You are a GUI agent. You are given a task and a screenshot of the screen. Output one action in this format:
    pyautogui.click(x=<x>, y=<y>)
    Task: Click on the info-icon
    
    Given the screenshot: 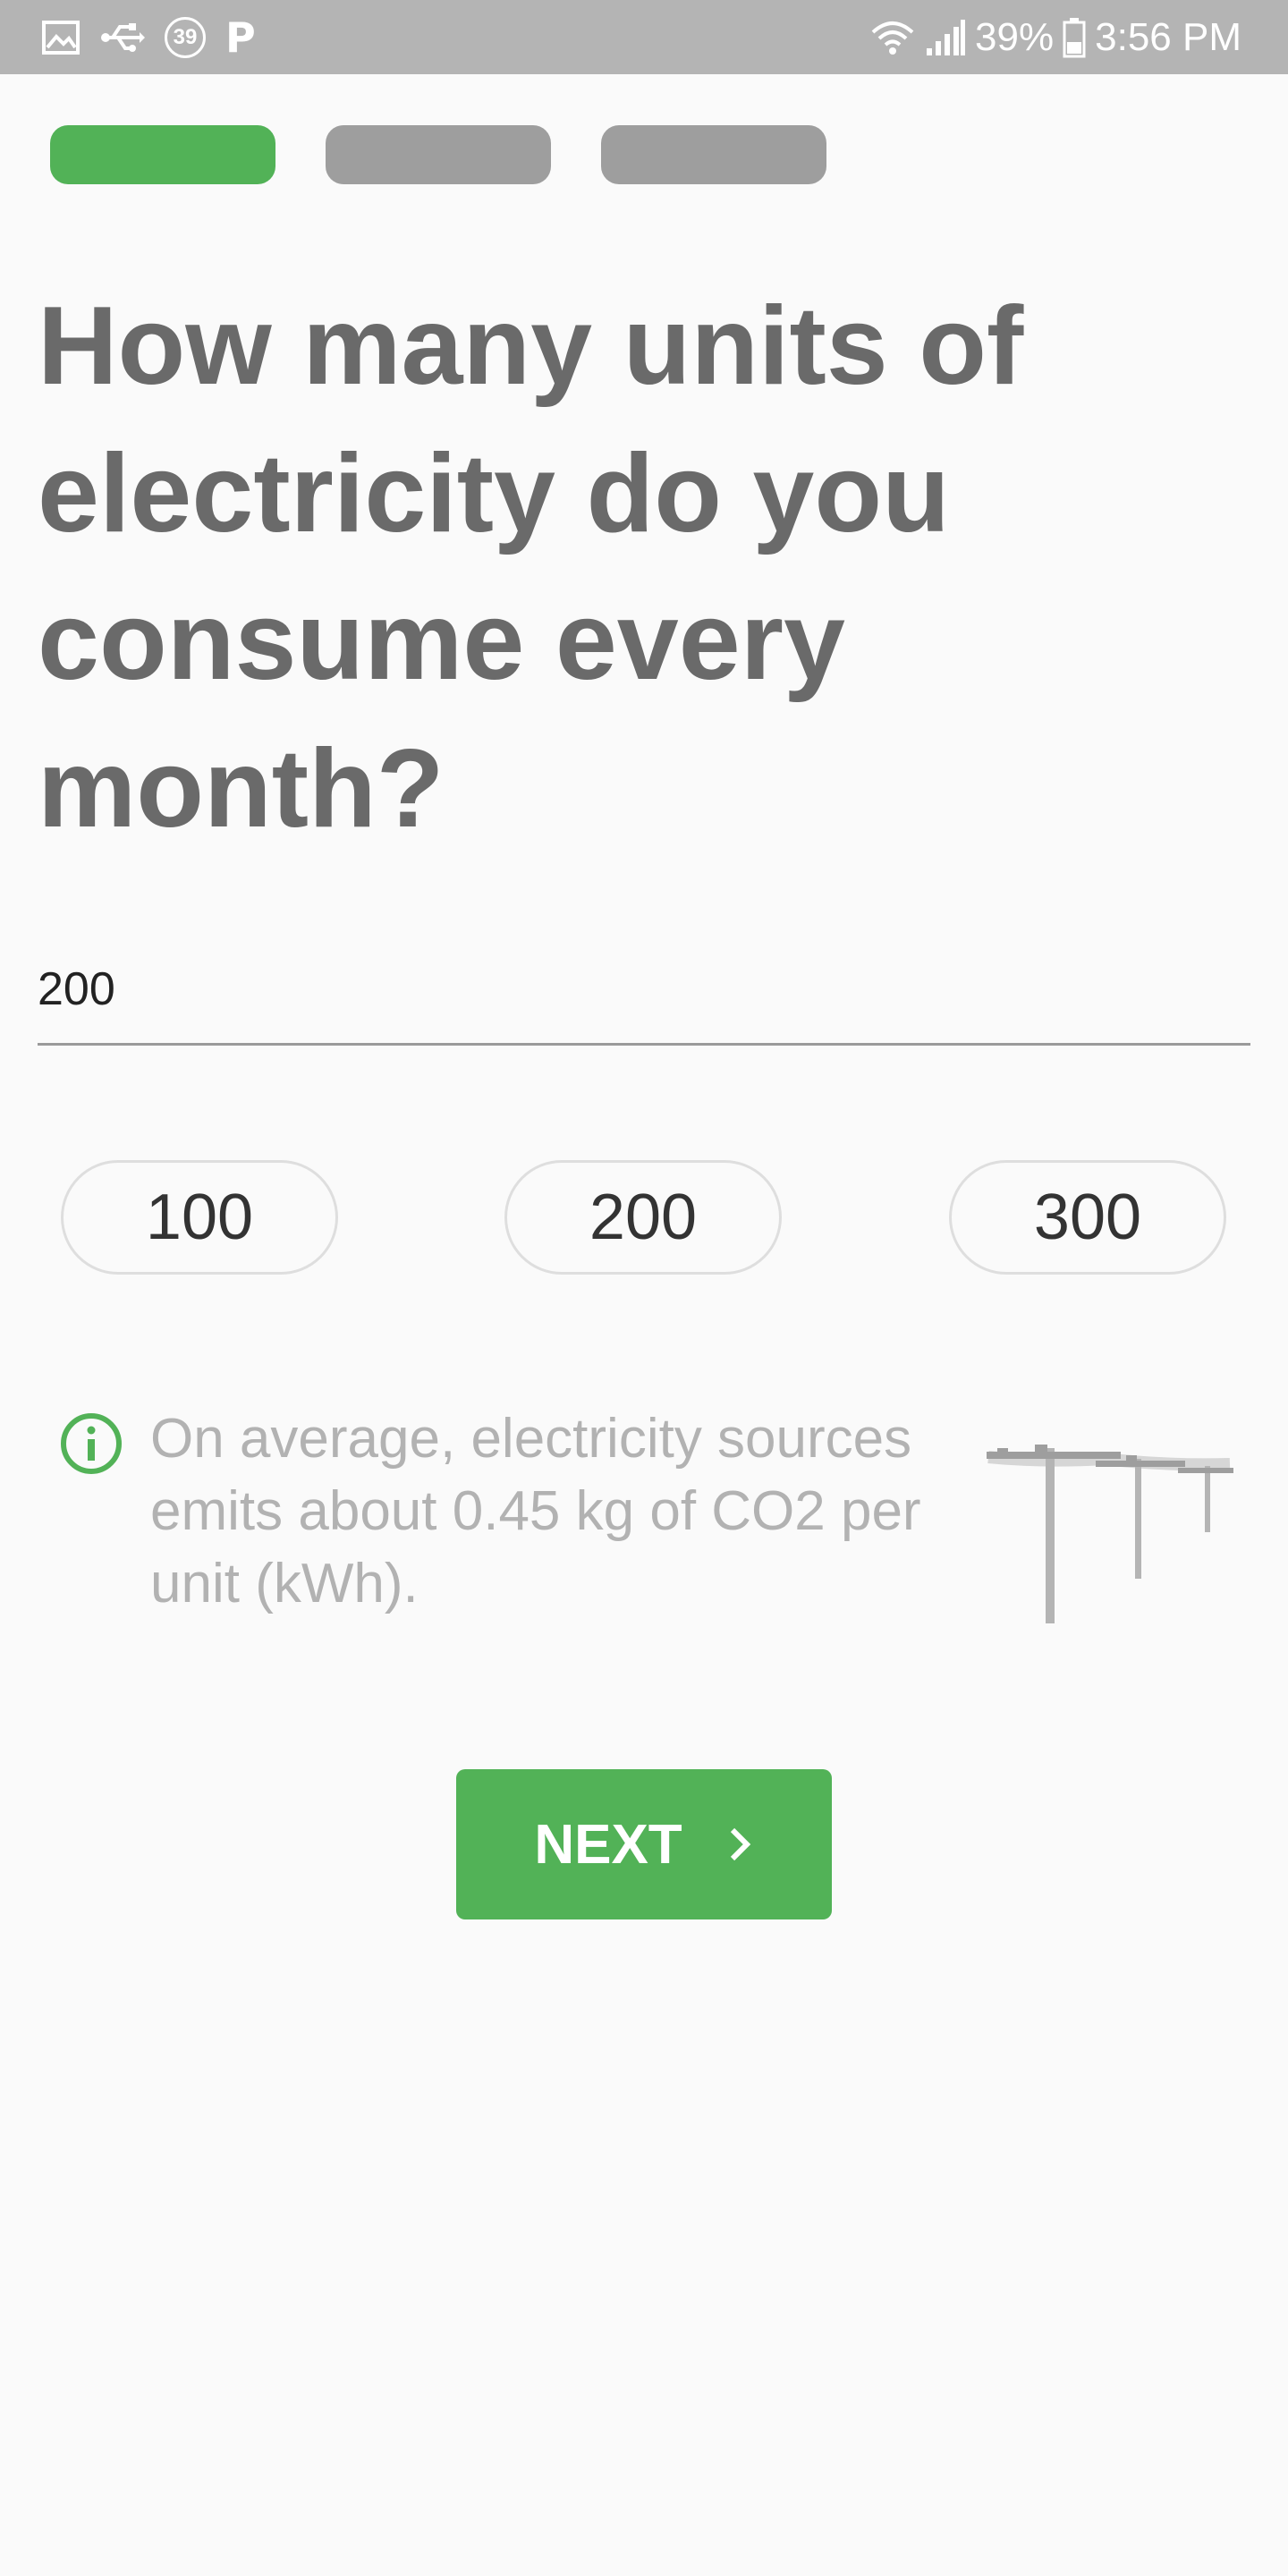 What is the action you would take?
    pyautogui.click(x=91, y=1443)
    